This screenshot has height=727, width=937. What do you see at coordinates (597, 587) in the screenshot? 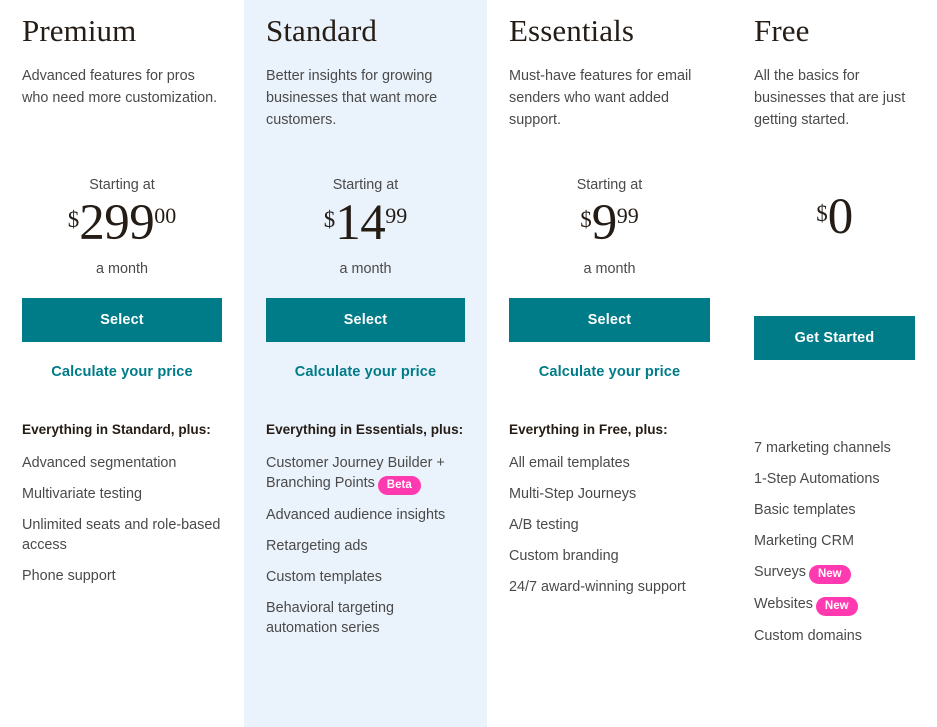
I see `feature-item: 24/7 award-winning support` at bounding box center [597, 587].